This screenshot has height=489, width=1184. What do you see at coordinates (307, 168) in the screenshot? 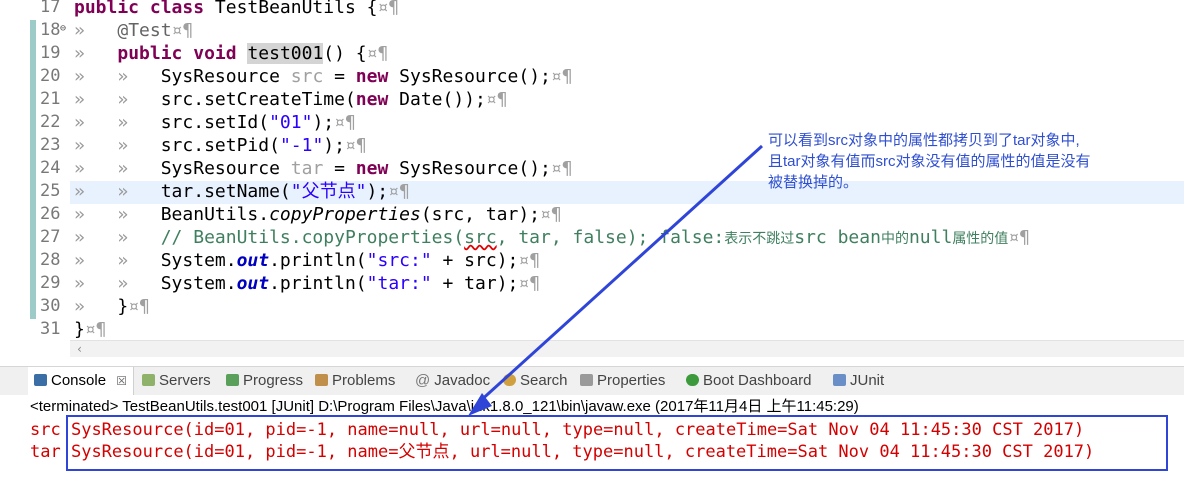
I see `code-token: tar` at bounding box center [307, 168].